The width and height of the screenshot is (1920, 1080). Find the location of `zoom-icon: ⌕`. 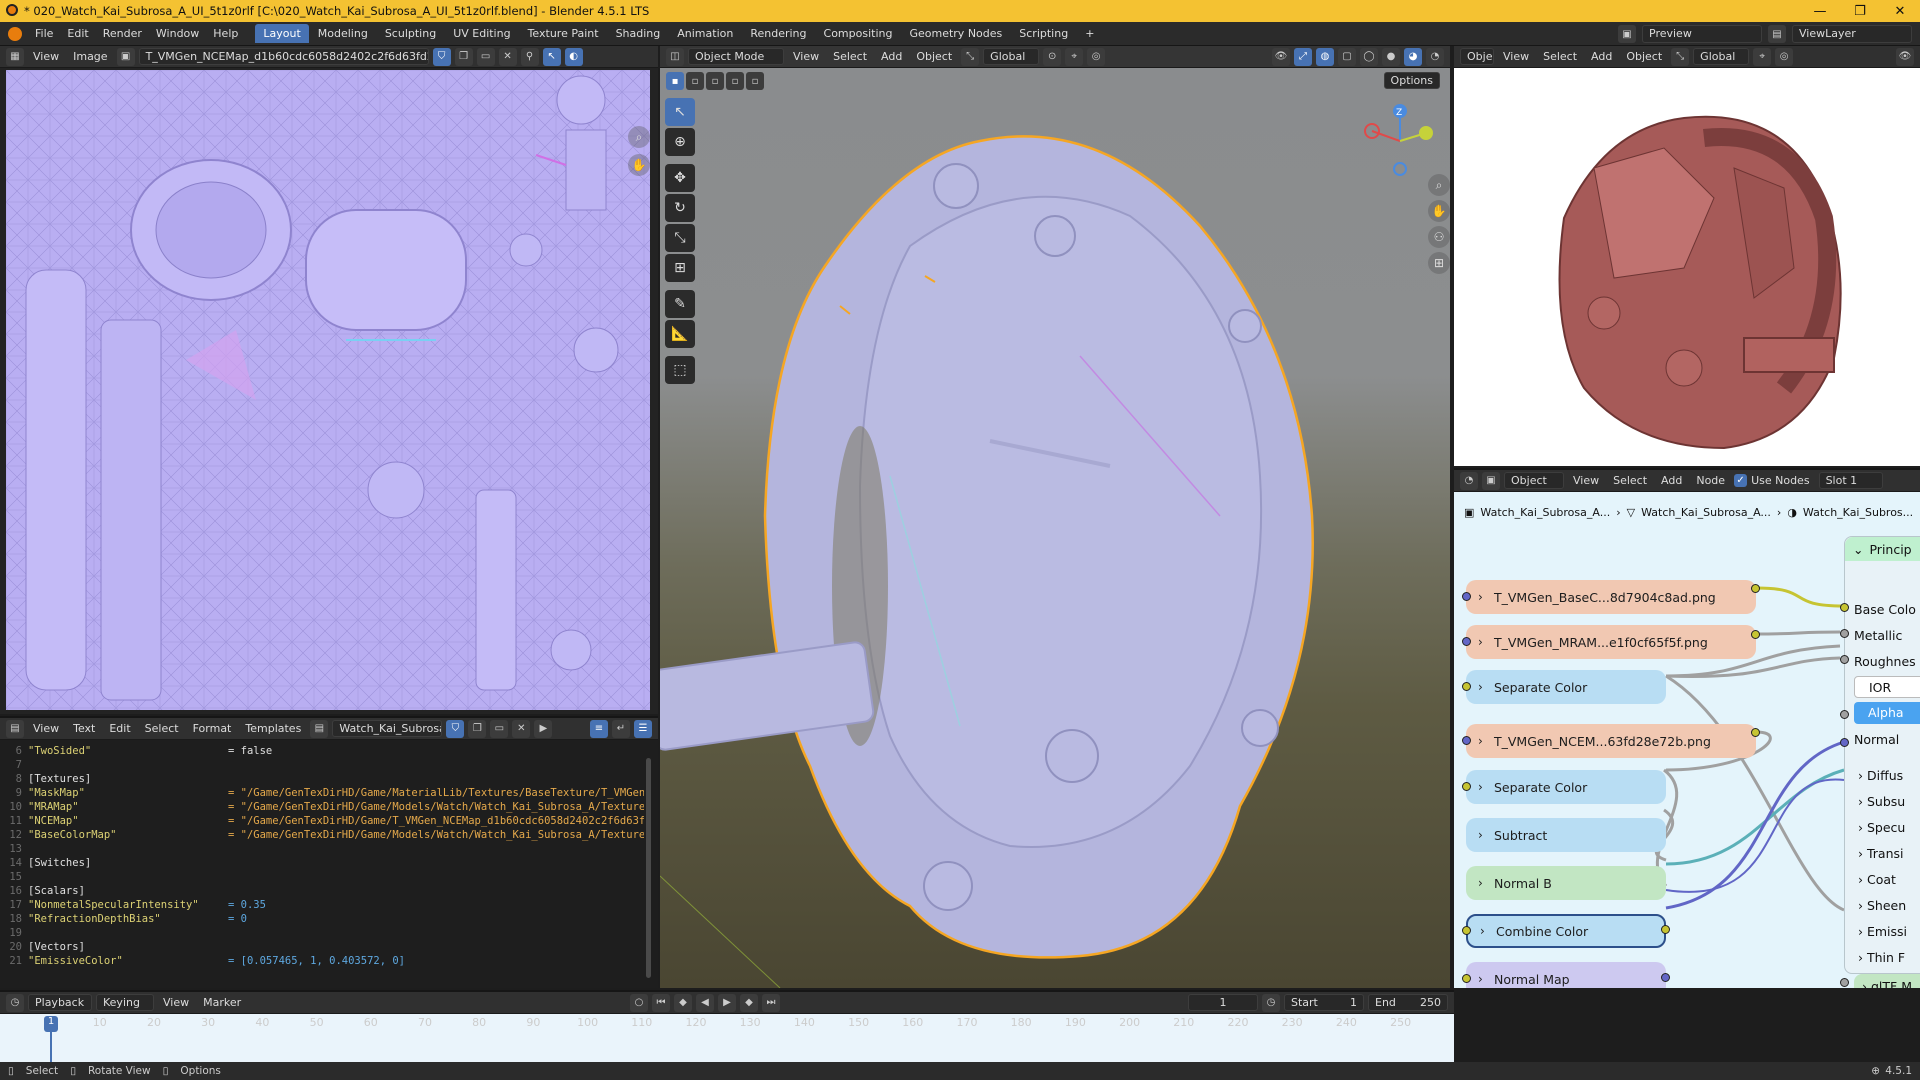

zoom-icon: ⌕ is located at coordinates (639, 137).